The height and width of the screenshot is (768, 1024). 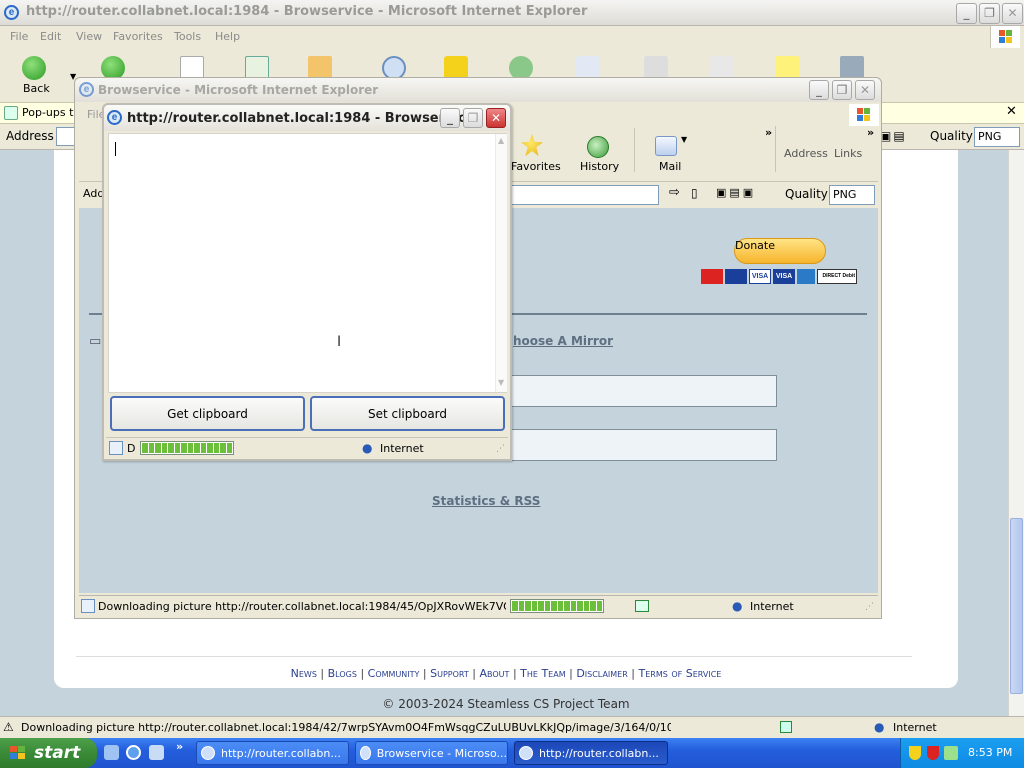 I want to click on browservice-quality-select: PNG, so click(x=852, y=195).